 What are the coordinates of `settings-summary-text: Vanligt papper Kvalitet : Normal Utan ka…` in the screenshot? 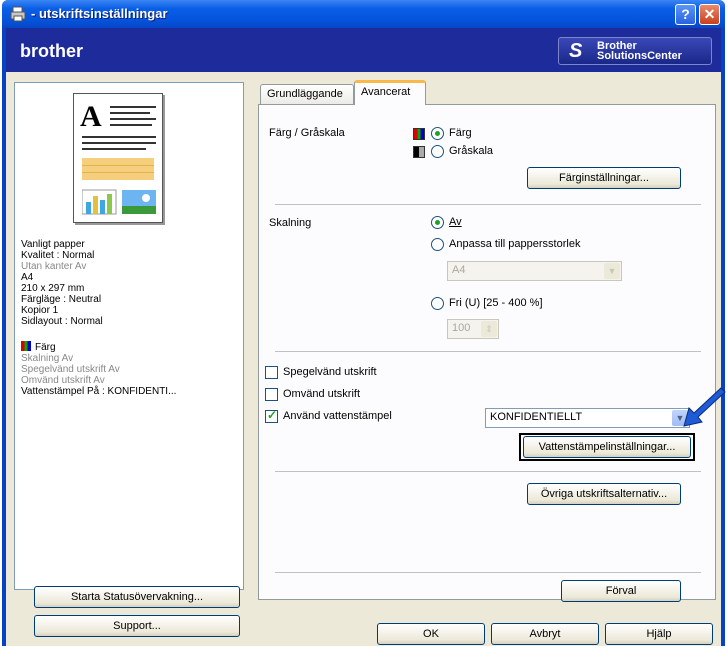 It's located at (98, 318).